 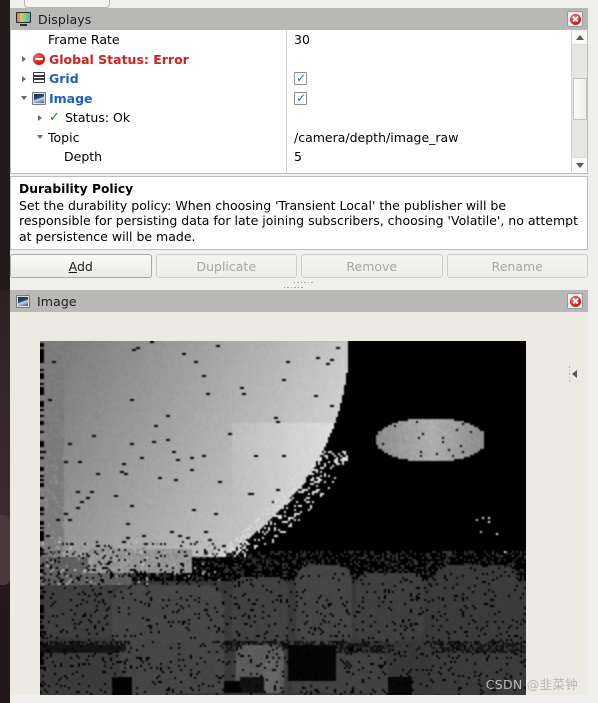 I want to click on tree-row: Global Status: Error, so click(x=283, y=60).